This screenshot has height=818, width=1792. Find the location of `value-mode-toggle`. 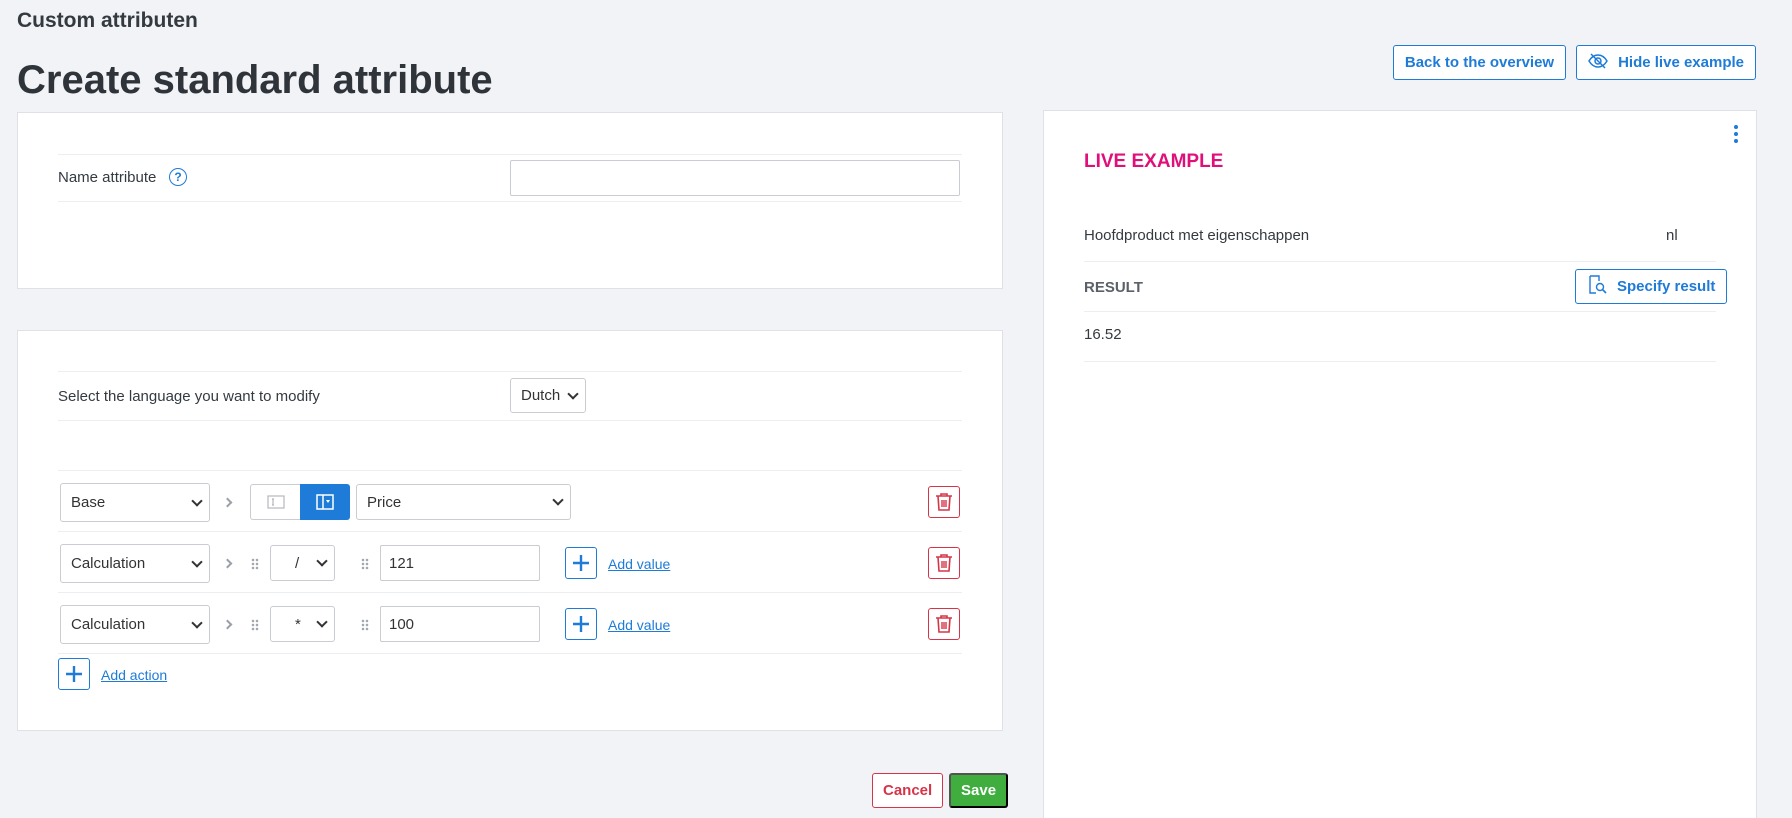

value-mode-toggle is located at coordinates (300, 502).